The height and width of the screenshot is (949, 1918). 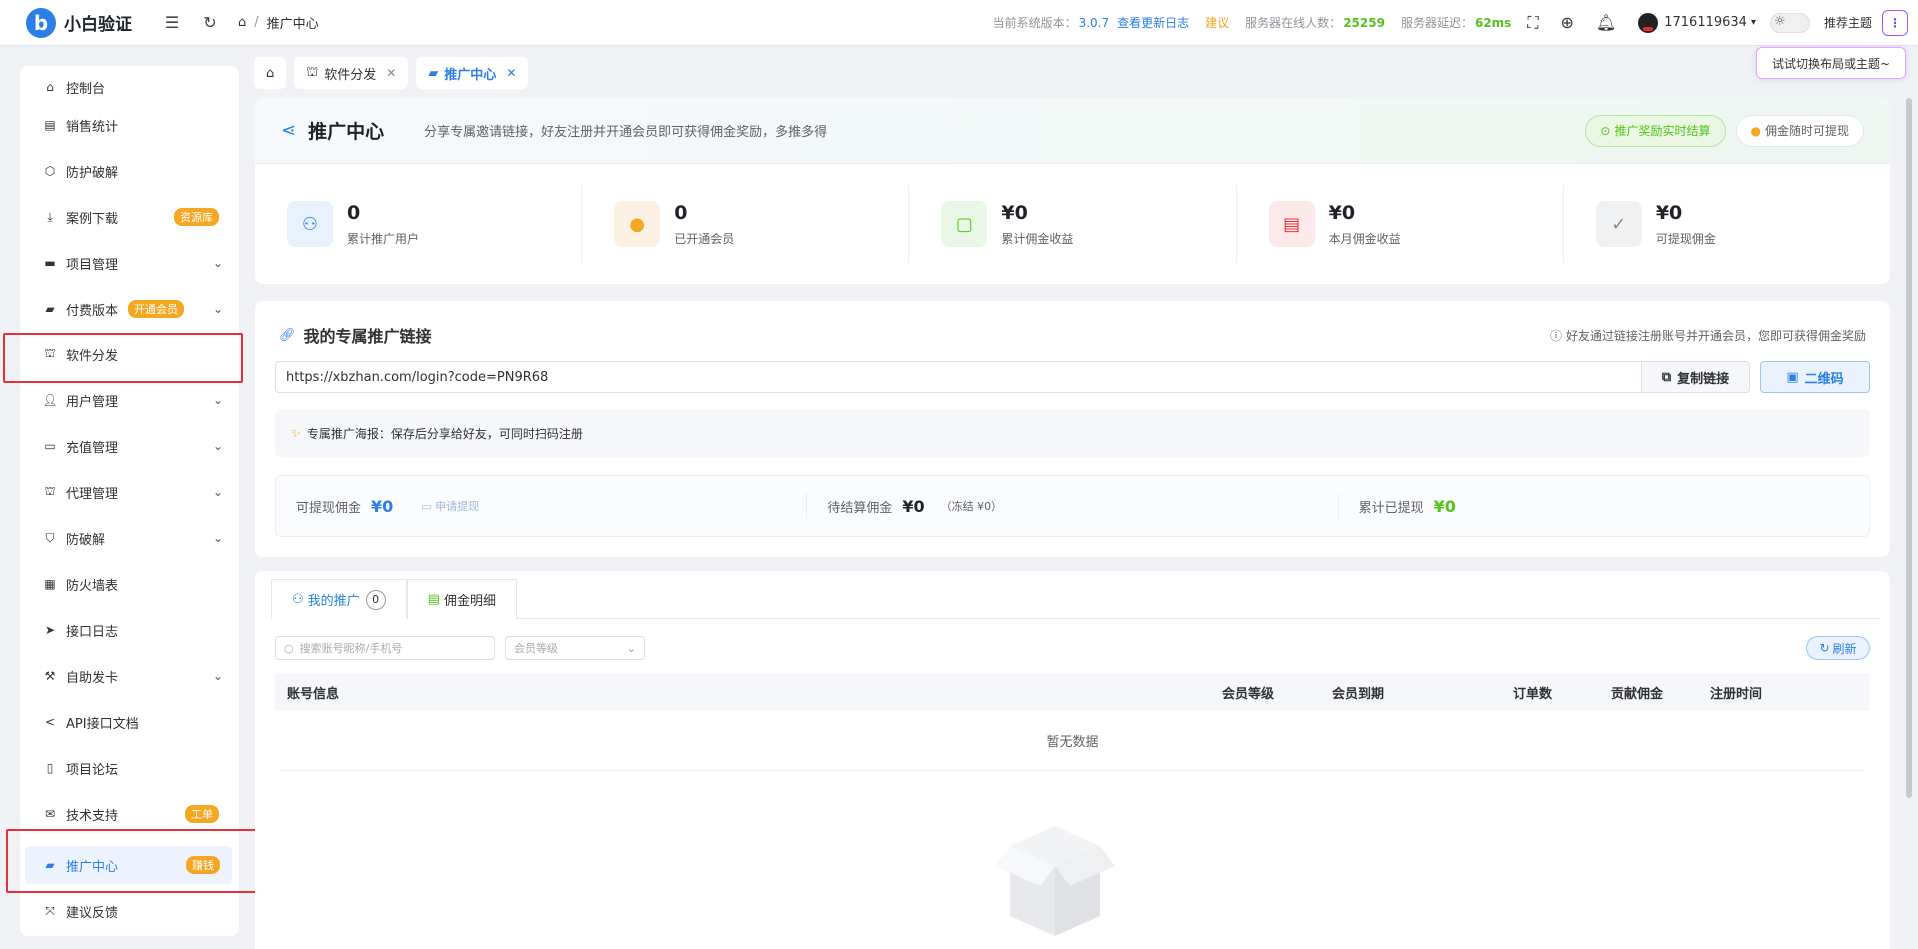 I want to click on page-tabs: ⌂ ⛫ 软件分发 ✕ ▰ 推广中心 ✕, so click(x=395, y=73).